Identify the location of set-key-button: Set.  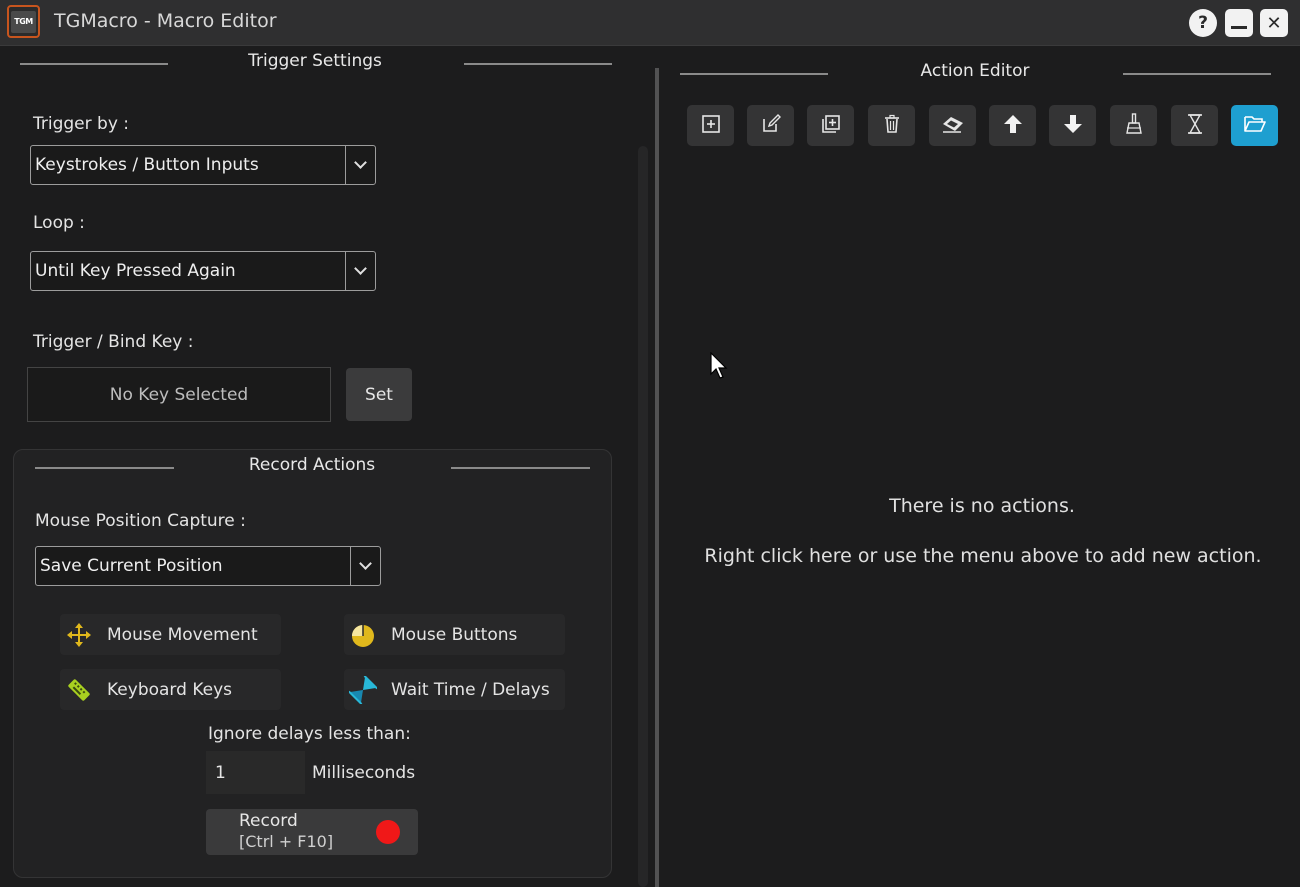
(379, 394).